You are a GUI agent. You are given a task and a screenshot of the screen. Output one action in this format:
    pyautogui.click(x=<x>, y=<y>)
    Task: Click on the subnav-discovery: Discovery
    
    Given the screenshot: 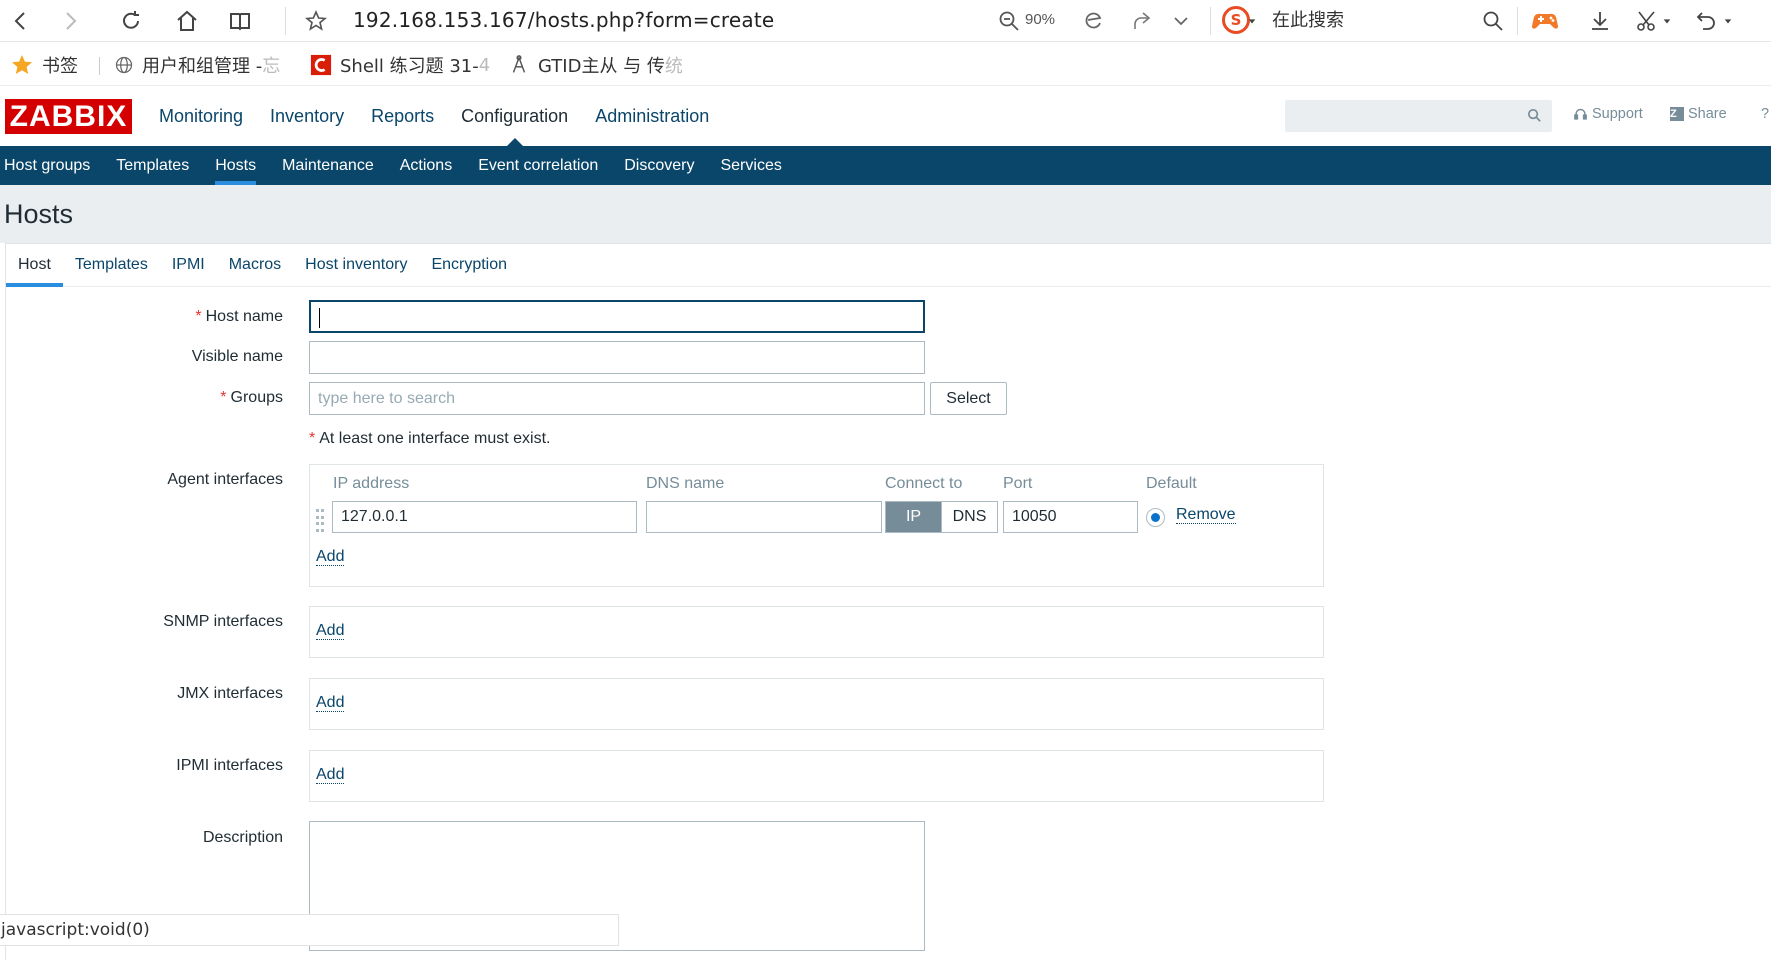 What is the action you would take?
    pyautogui.click(x=659, y=165)
    